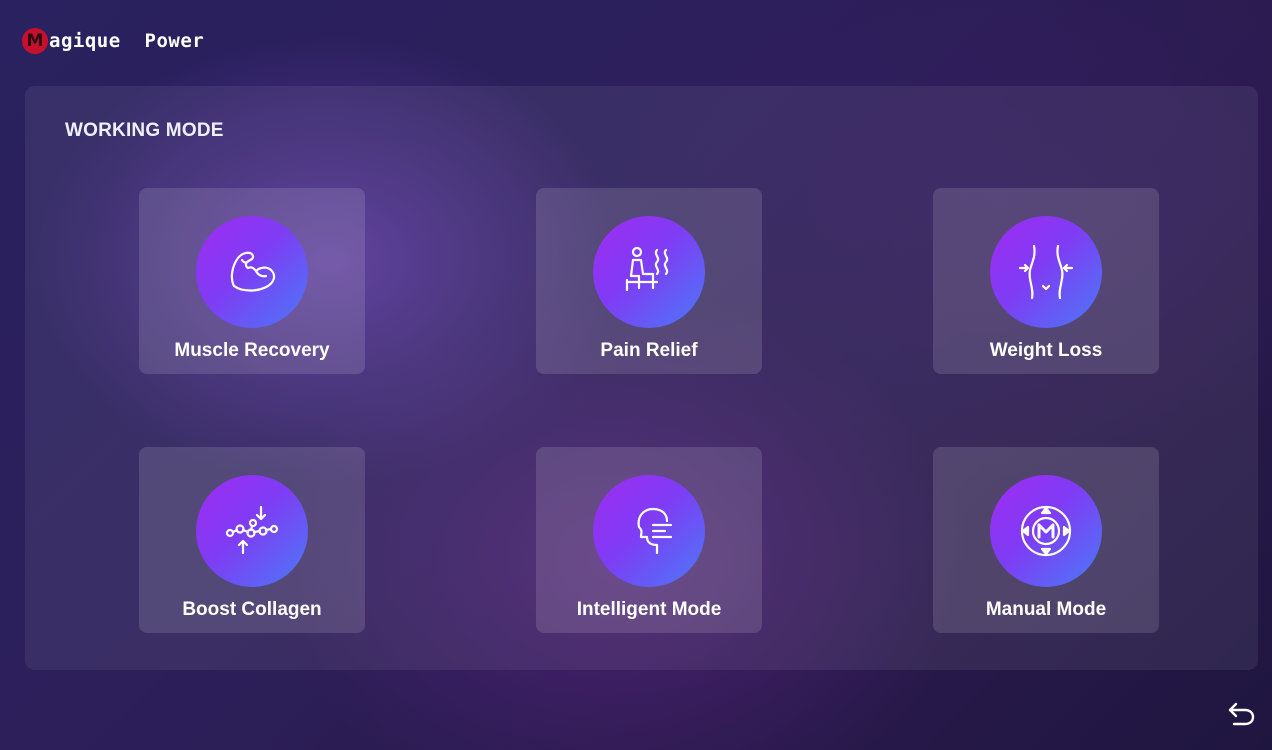  What do you see at coordinates (649, 609) in the screenshot?
I see `mode-label: Intelligent Mode` at bounding box center [649, 609].